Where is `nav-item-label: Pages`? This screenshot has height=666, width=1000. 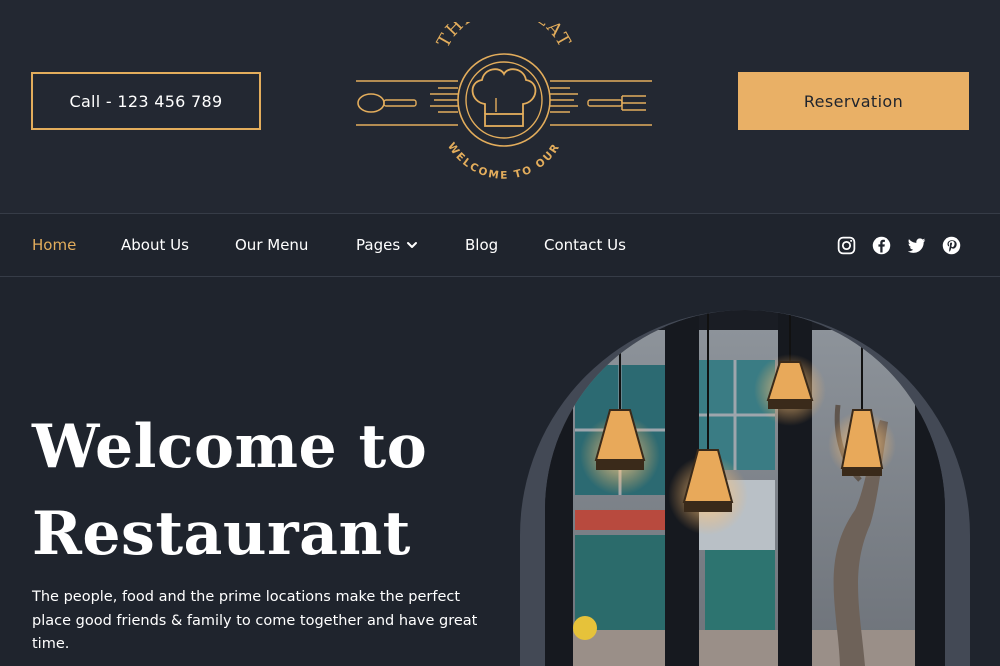
nav-item-label: Pages is located at coordinates (378, 245).